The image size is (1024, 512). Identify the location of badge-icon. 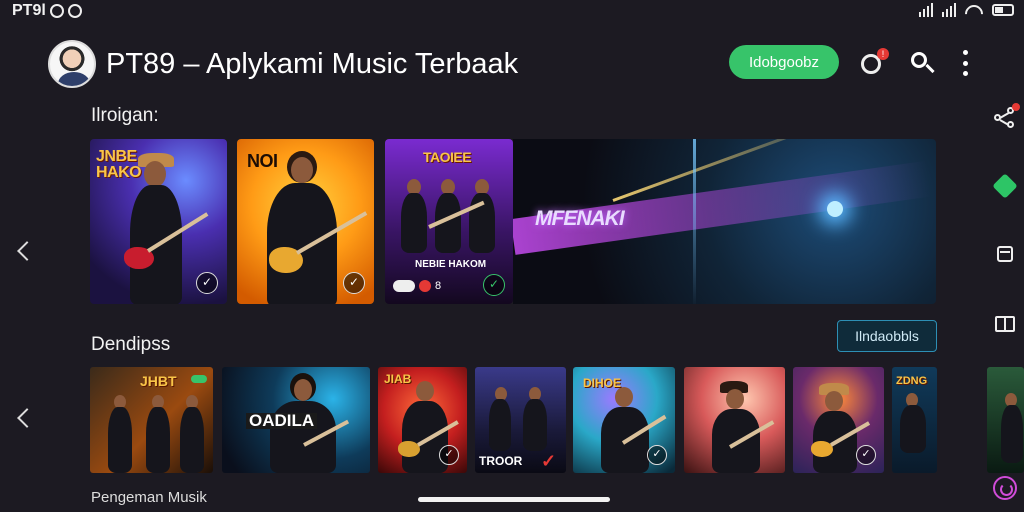
(199, 379).